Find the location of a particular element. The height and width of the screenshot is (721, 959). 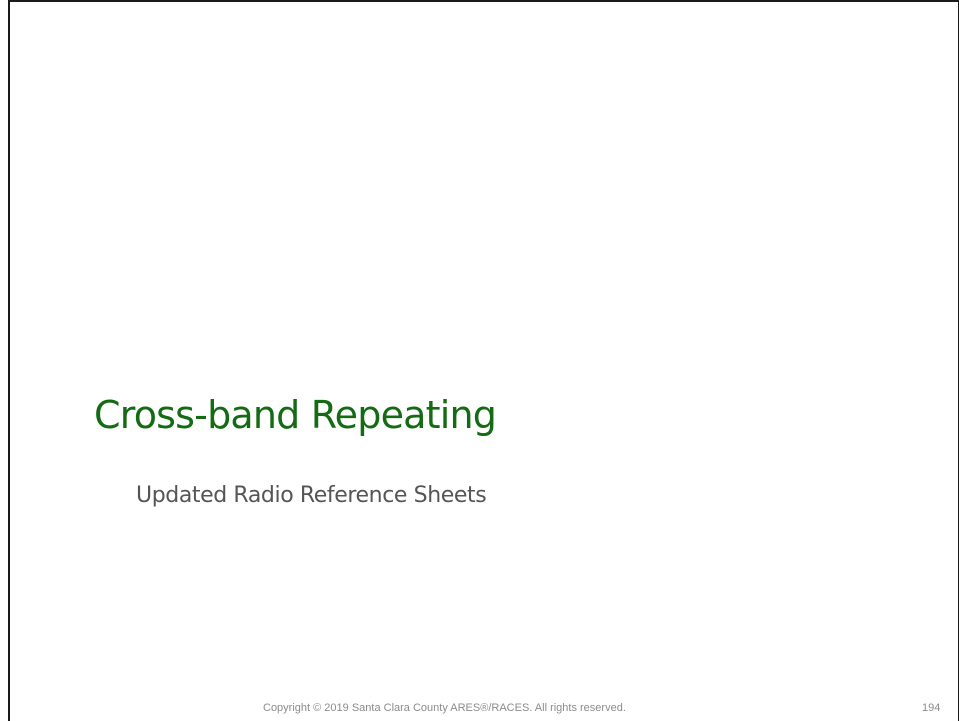

slide-title: Cross-band Repeating is located at coordinates (295, 415).